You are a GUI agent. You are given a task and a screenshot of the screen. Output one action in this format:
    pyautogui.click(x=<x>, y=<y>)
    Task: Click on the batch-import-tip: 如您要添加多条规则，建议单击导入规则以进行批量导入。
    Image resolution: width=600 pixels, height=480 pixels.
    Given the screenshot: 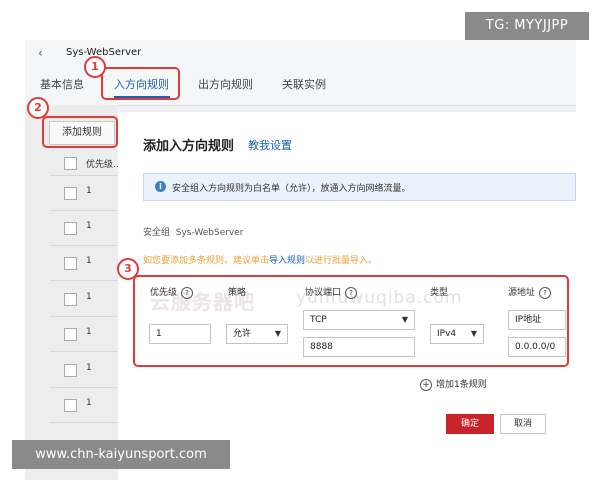 What is the action you would take?
    pyautogui.click(x=260, y=259)
    